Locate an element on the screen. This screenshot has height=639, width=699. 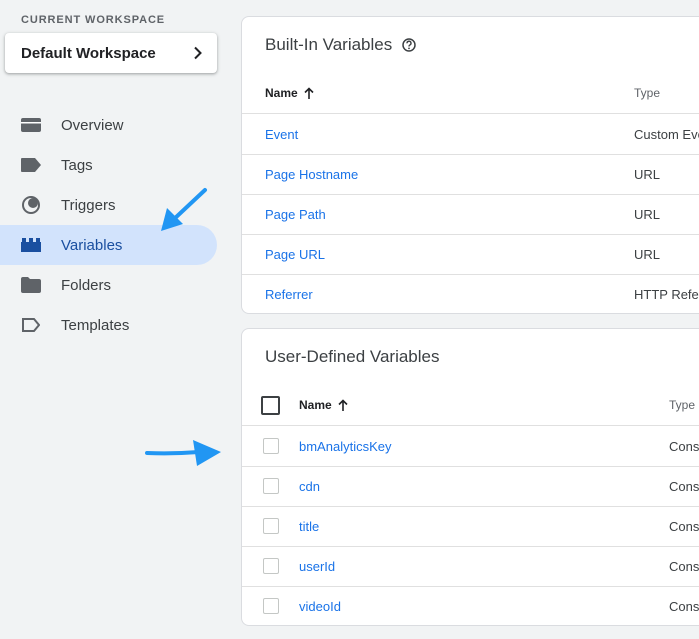
variable-name-link: videoId is located at coordinates (320, 606).